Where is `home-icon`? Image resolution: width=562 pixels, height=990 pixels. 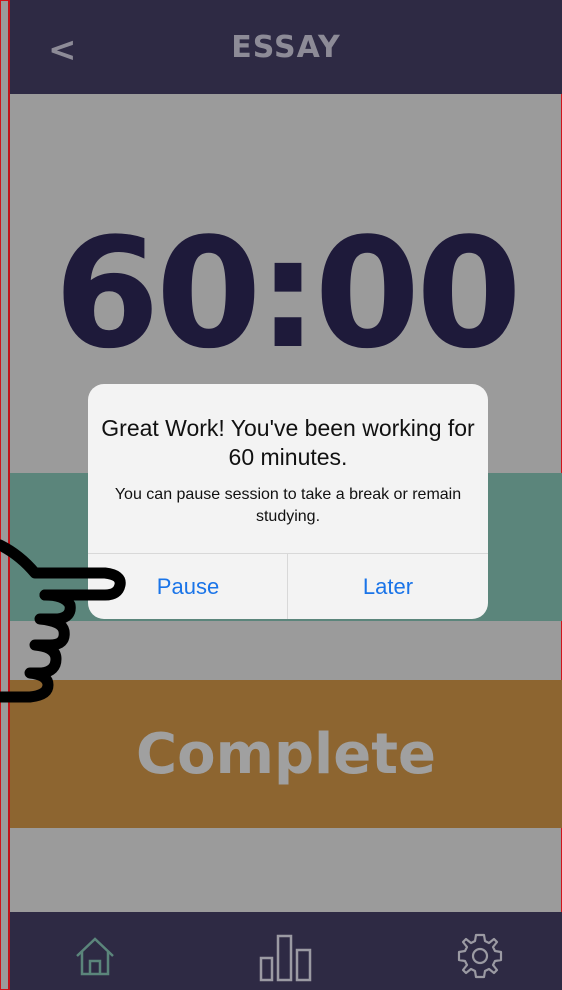
home-icon is located at coordinates (95, 957).